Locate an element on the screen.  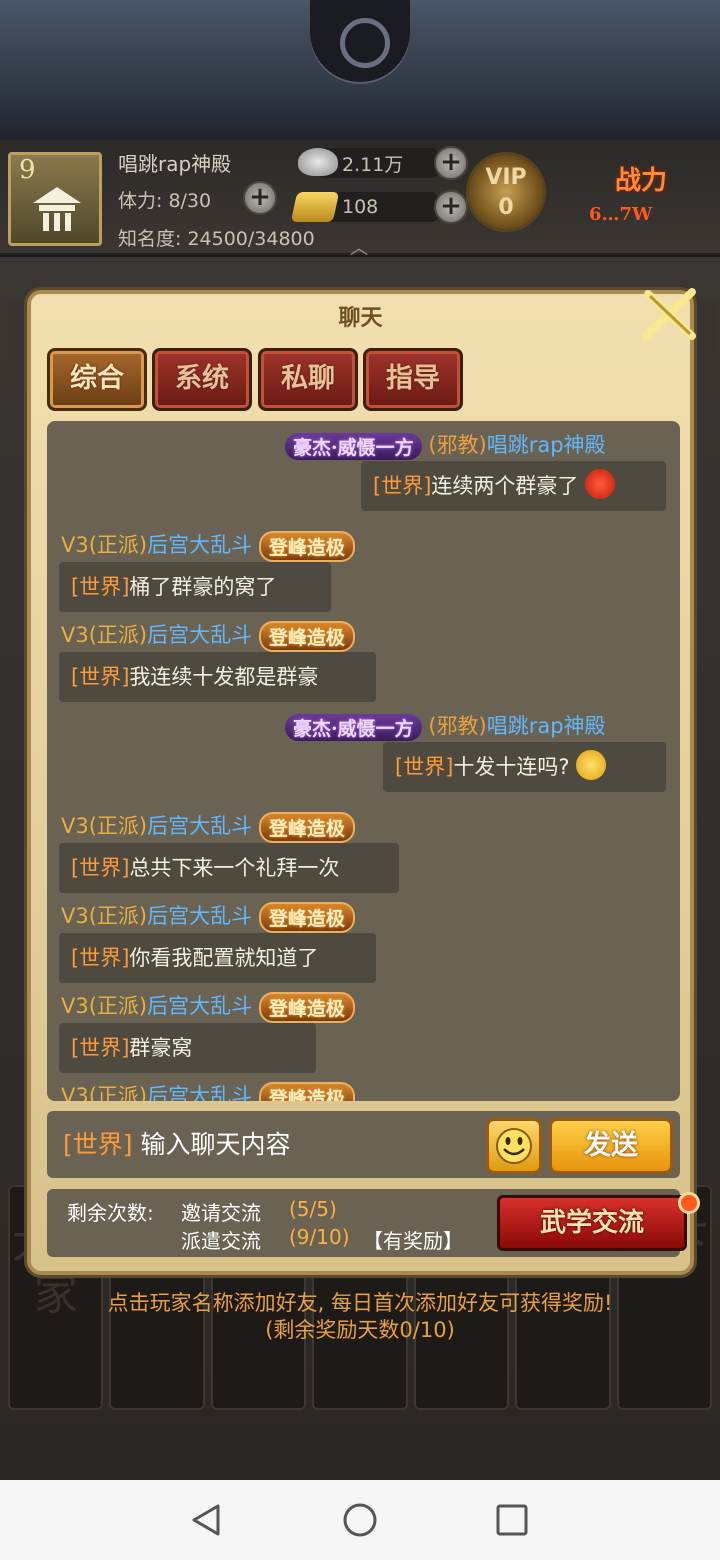
message-text: 连续两个群豪了 is located at coordinates (505, 486).